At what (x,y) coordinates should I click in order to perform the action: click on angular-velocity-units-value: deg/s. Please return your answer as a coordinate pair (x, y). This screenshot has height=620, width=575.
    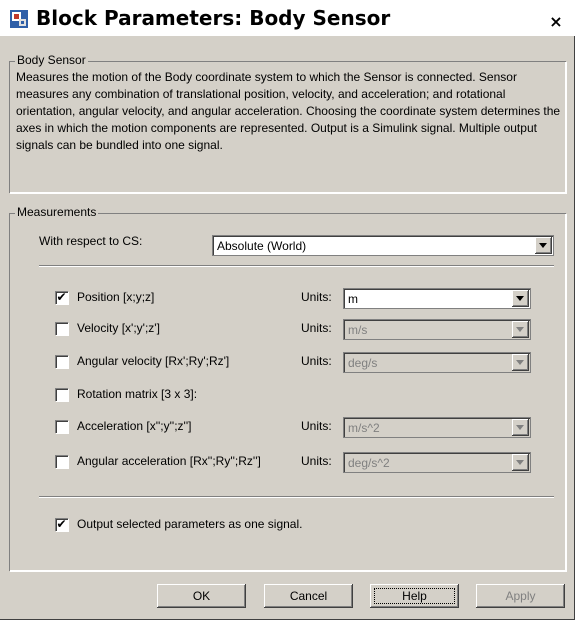
    Looking at the image, I should click on (363, 363).